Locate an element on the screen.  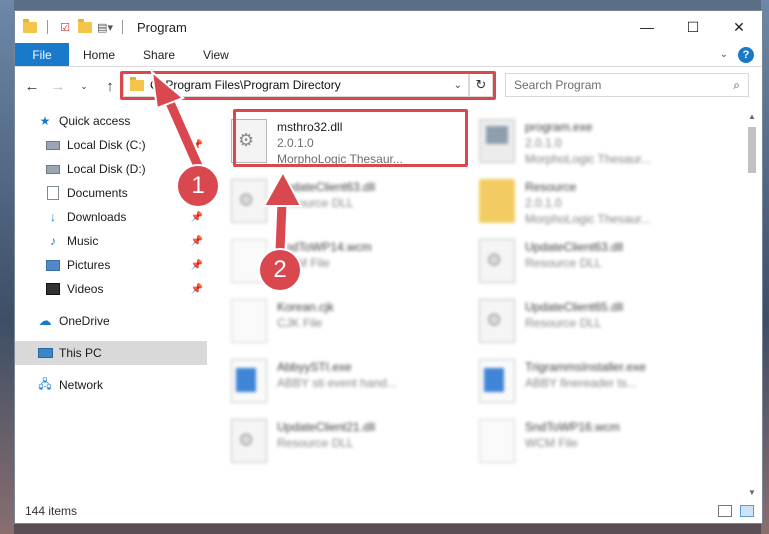
vertical-scrollbar: ▲ ▼ is located at coordinates (752, 304).